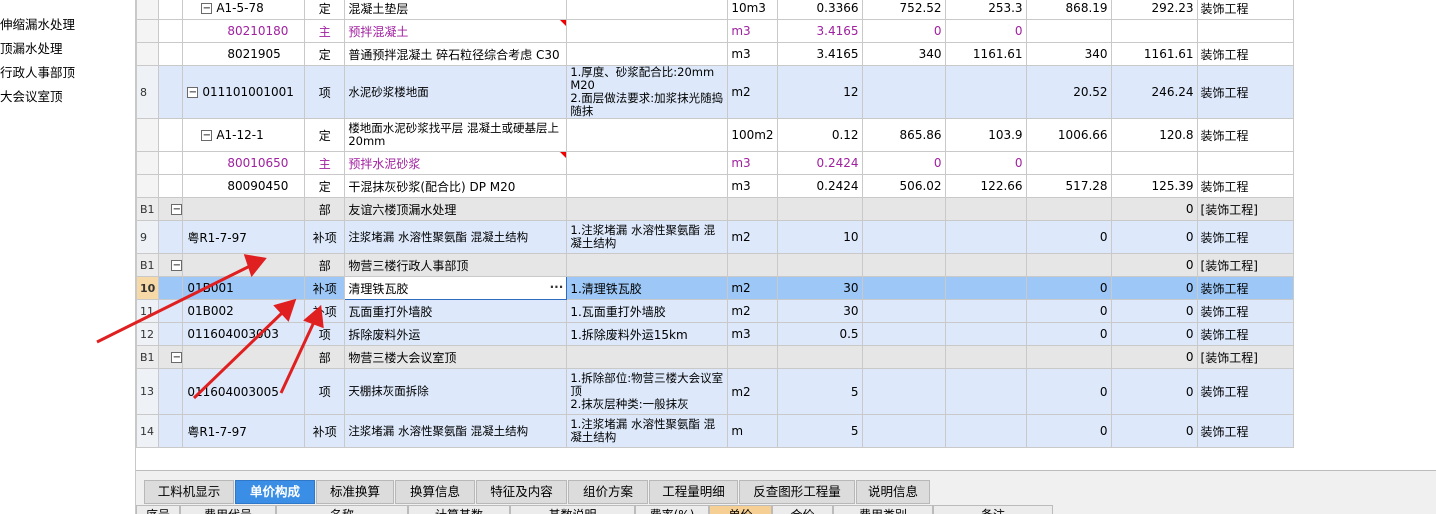 Image resolution: width=1436 pixels, height=514 pixels. Describe the element at coordinates (244, 311) in the screenshot. I see `code-cell: 01B002` at that location.